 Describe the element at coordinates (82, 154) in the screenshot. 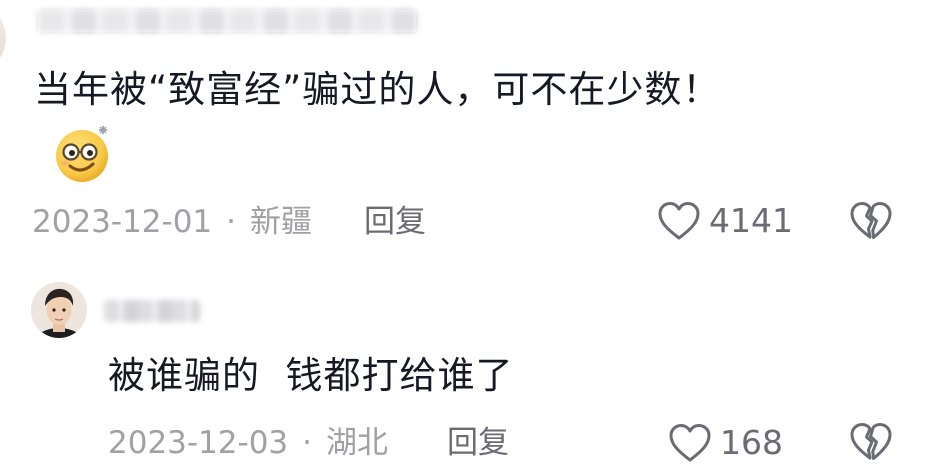

I see `smiling-face-with-glasses-emoji` at that location.